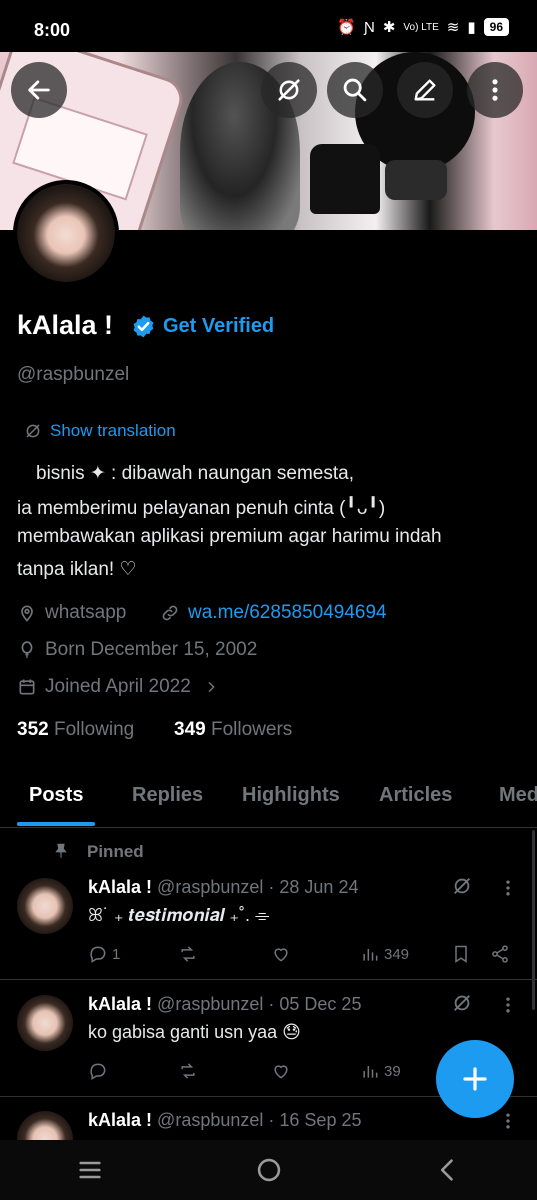  I want to click on bookmark-icon, so click(461, 954).